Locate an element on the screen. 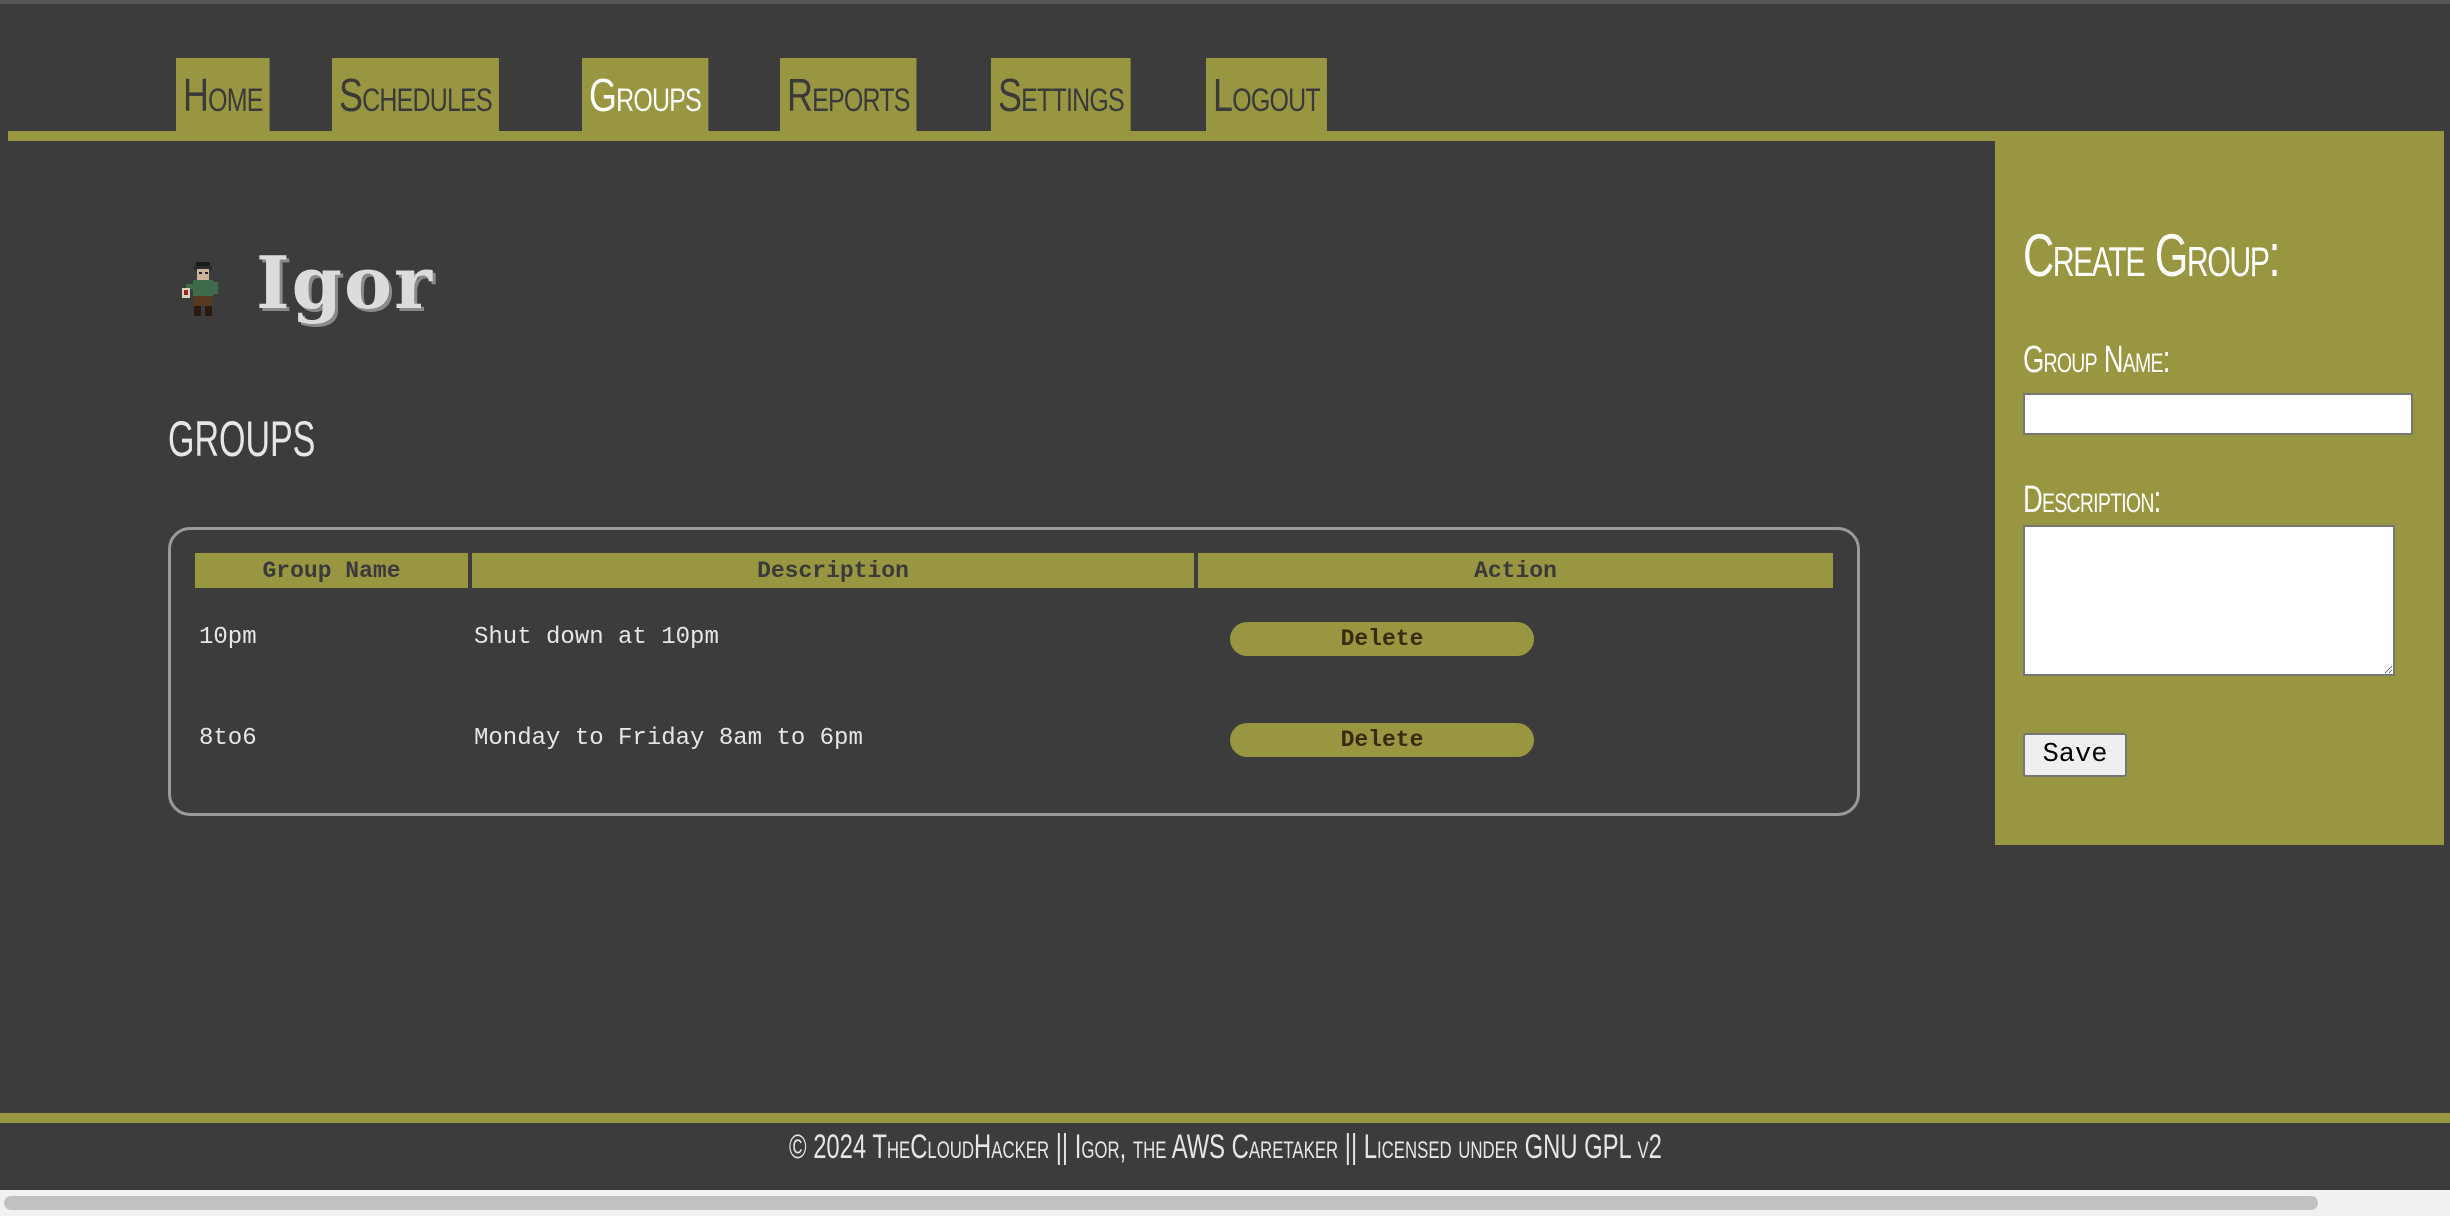 Image resolution: width=2450 pixels, height=1216 pixels. column-header-description: Description is located at coordinates (833, 570).